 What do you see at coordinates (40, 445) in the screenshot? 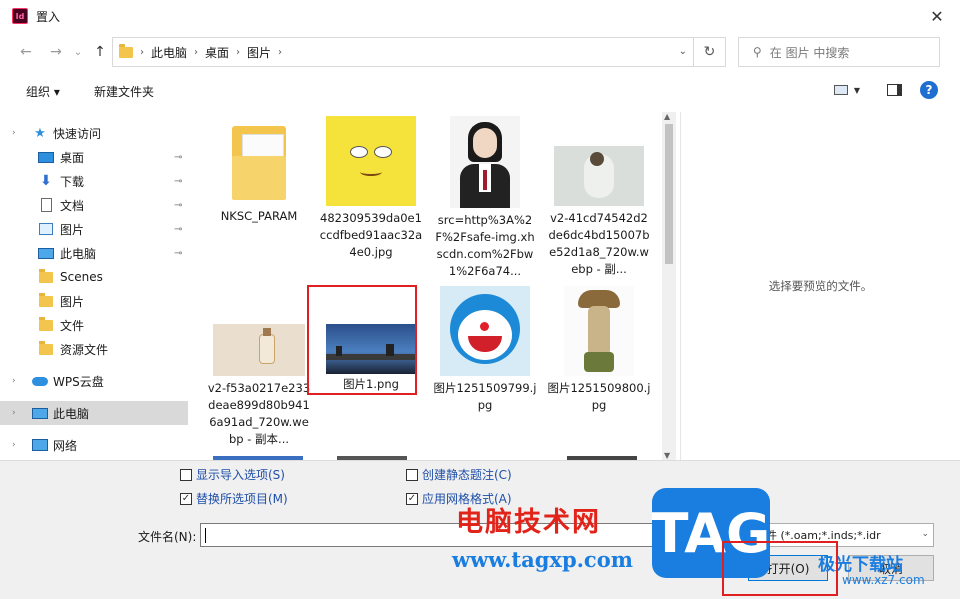
I see `network-icon` at bounding box center [40, 445].